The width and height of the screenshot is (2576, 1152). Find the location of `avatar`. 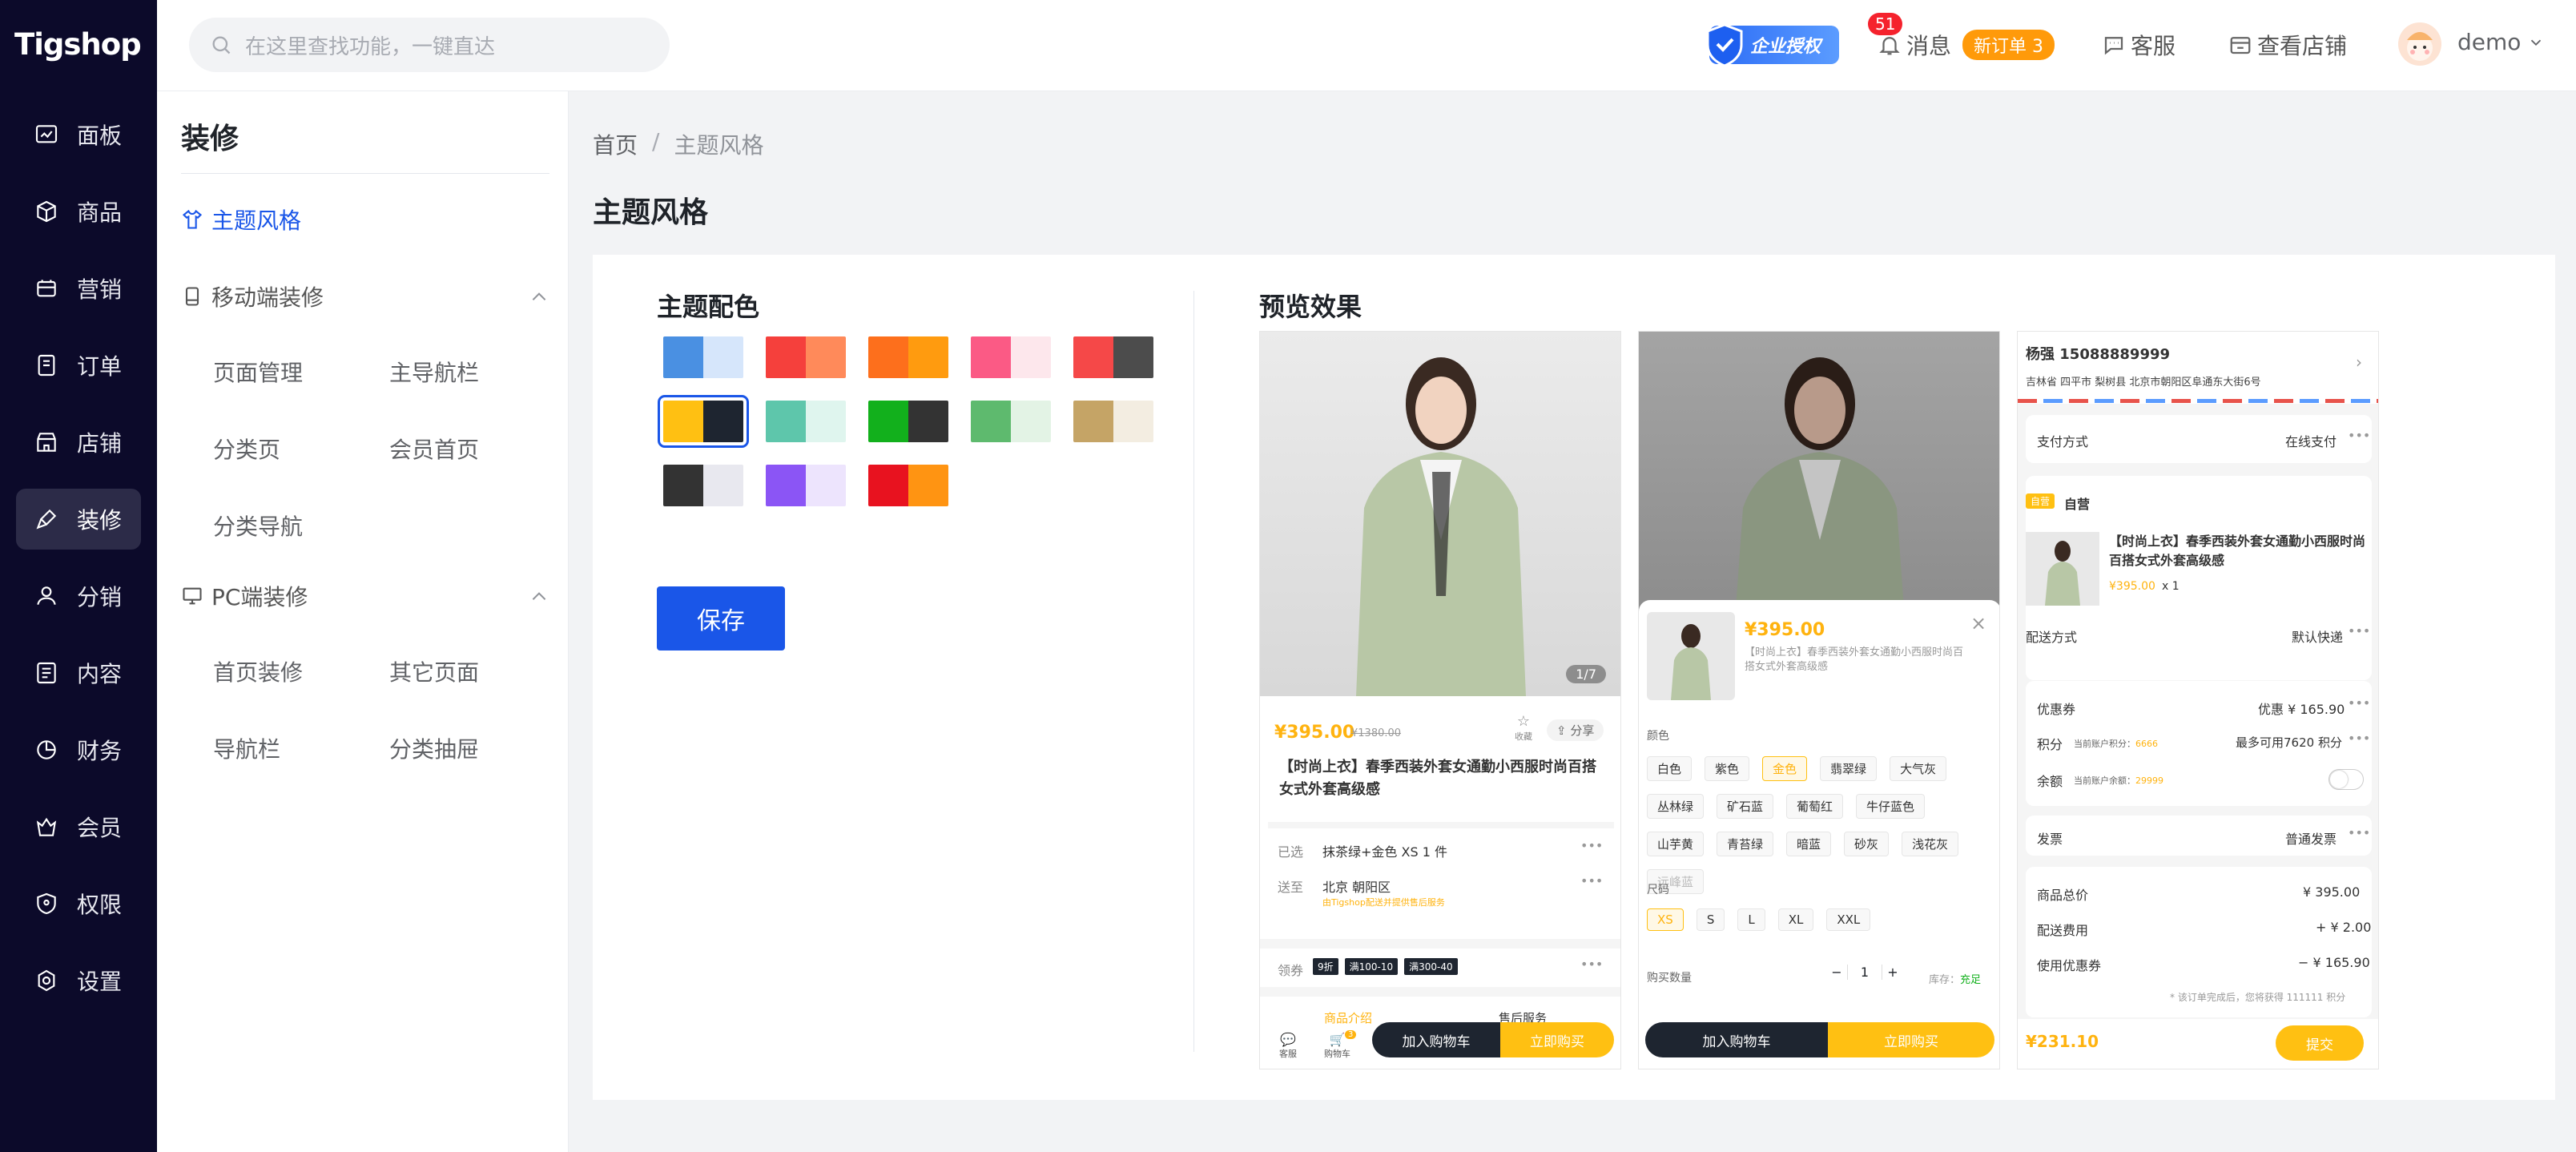

avatar is located at coordinates (2419, 44).